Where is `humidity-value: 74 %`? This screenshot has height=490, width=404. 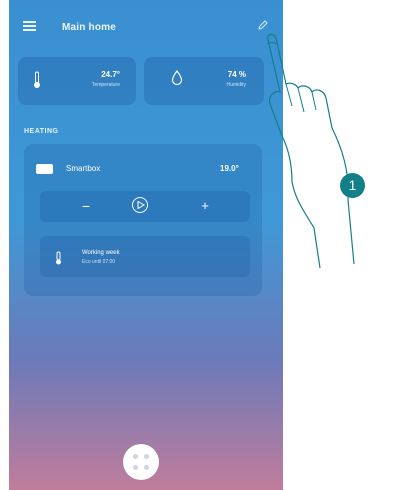 humidity-value: 74 % is located at coordinates (236, 74).